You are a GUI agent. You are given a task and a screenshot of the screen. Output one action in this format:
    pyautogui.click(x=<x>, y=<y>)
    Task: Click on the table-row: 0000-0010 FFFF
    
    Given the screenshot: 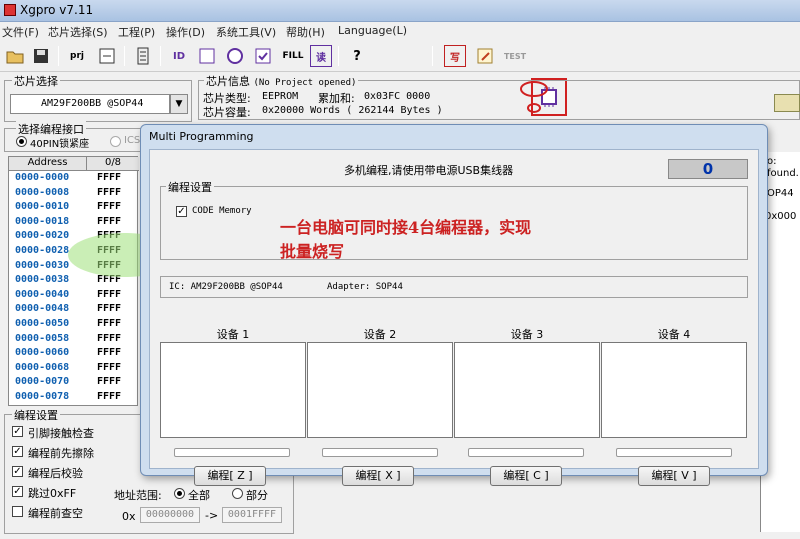 What is the action you would take?
    pyautogui.click(x=74, y=208)
    